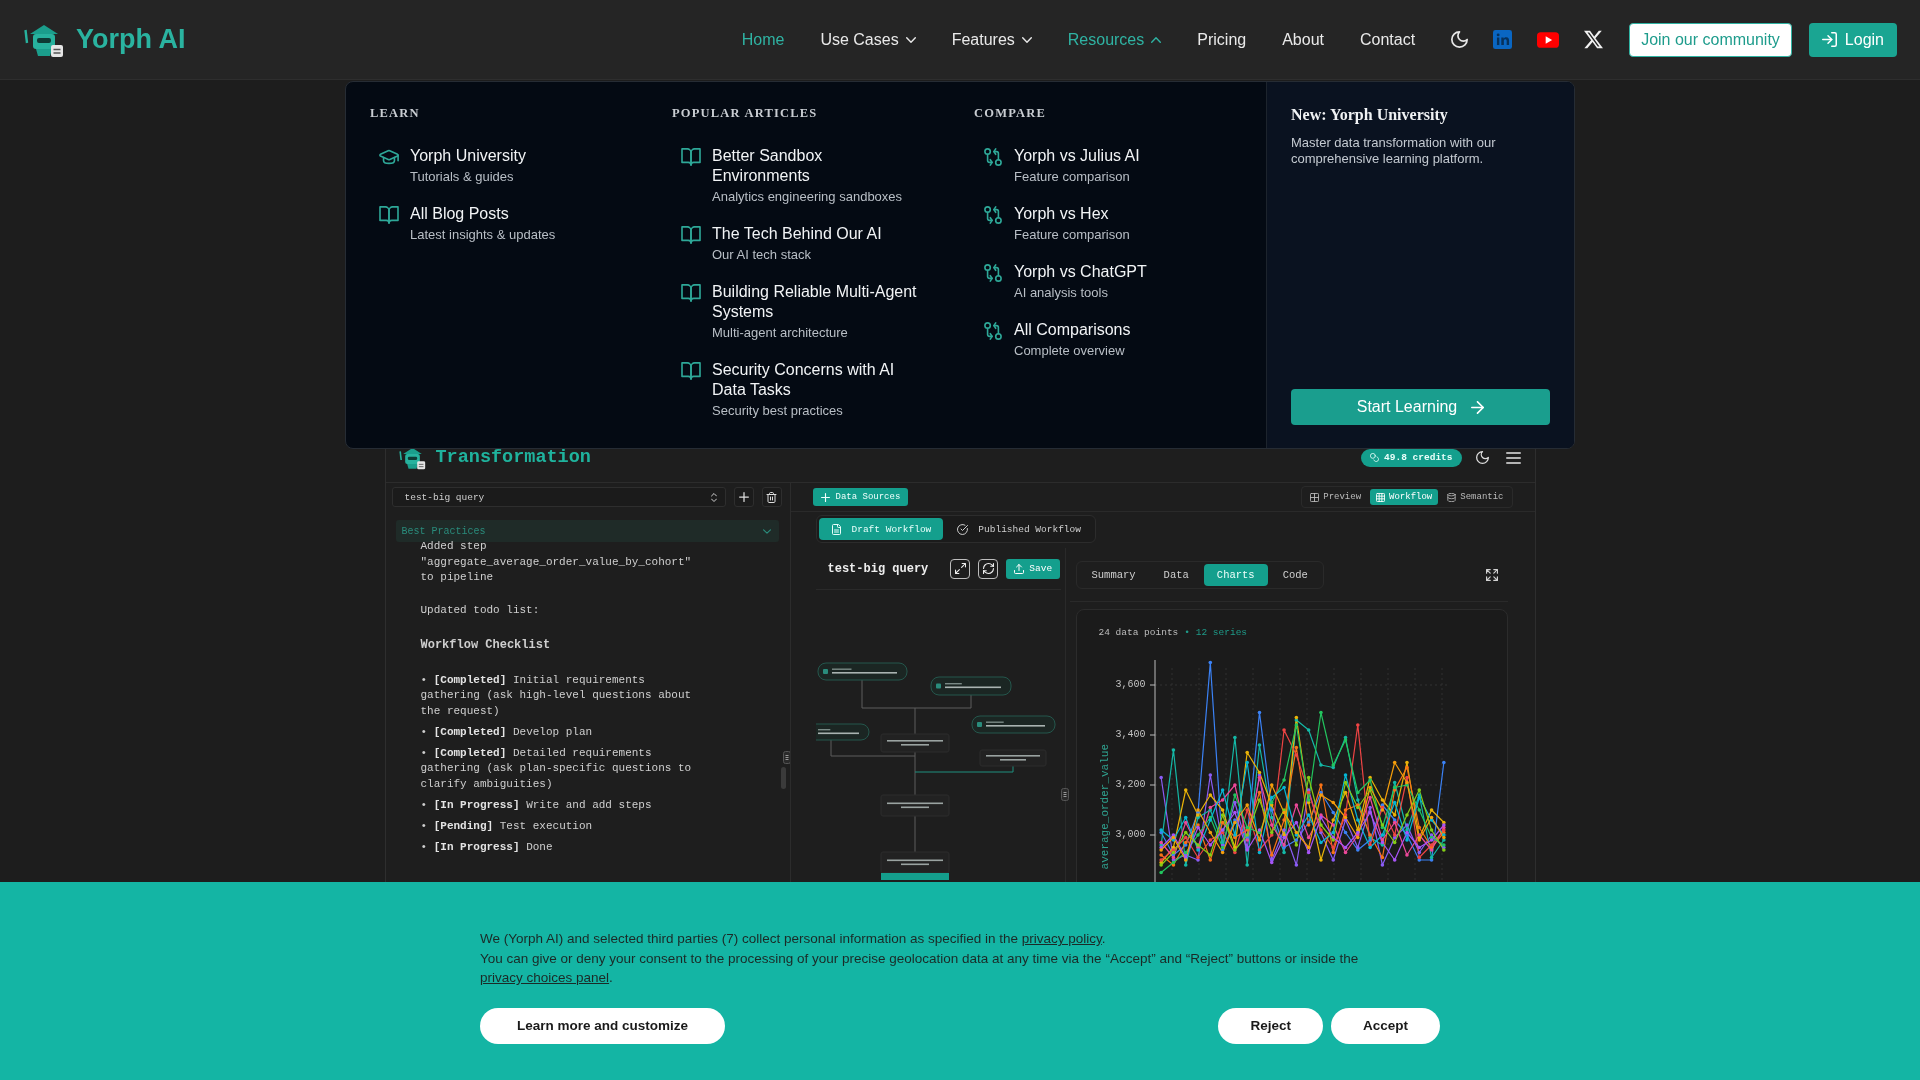 This screenshot has width=1920, height=1080. Describe the element at coordinates (545, 977) in the screenshot. I see `privacy-link: privacy choices panel` at that location.